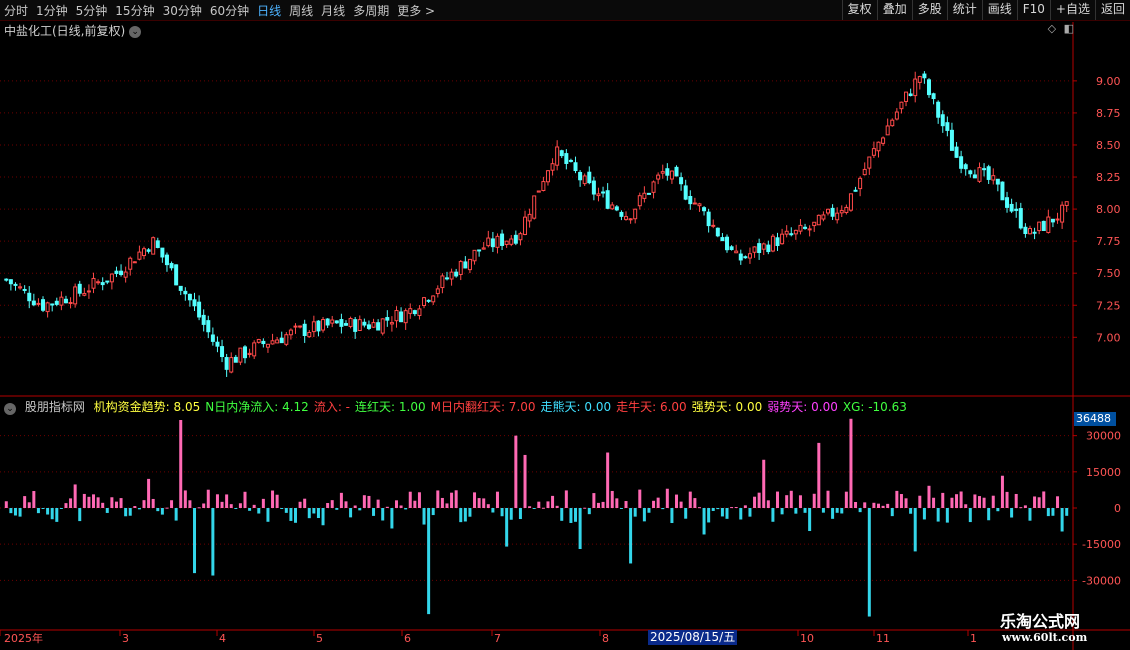 The width and height of the screenshot is (1130, 650). I want to click on indicator-value-3: 连红天: 1.00, so click(390, 407).